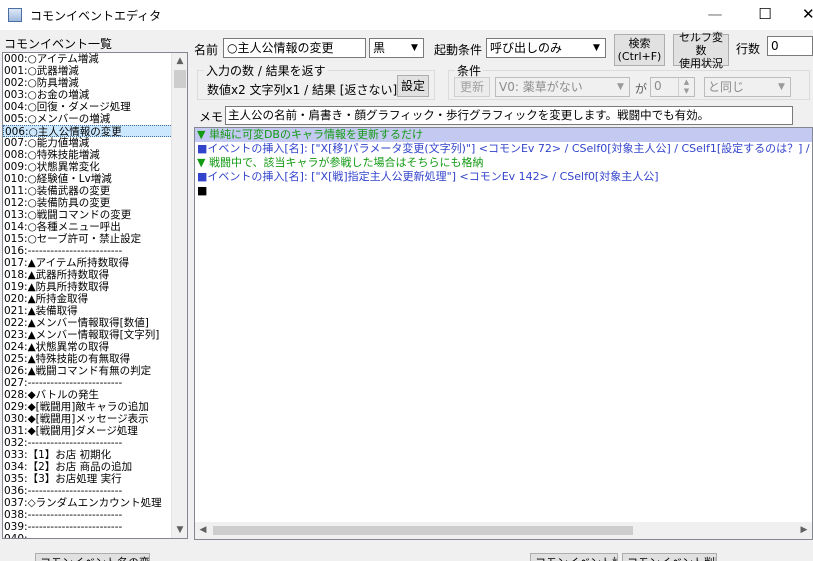 The width and height of the screenshot is (813, 561). What do you see at coordinates (641, 89) in the screenshot?
I see `condition-ga-label: が` at bounding box center [641, 89].